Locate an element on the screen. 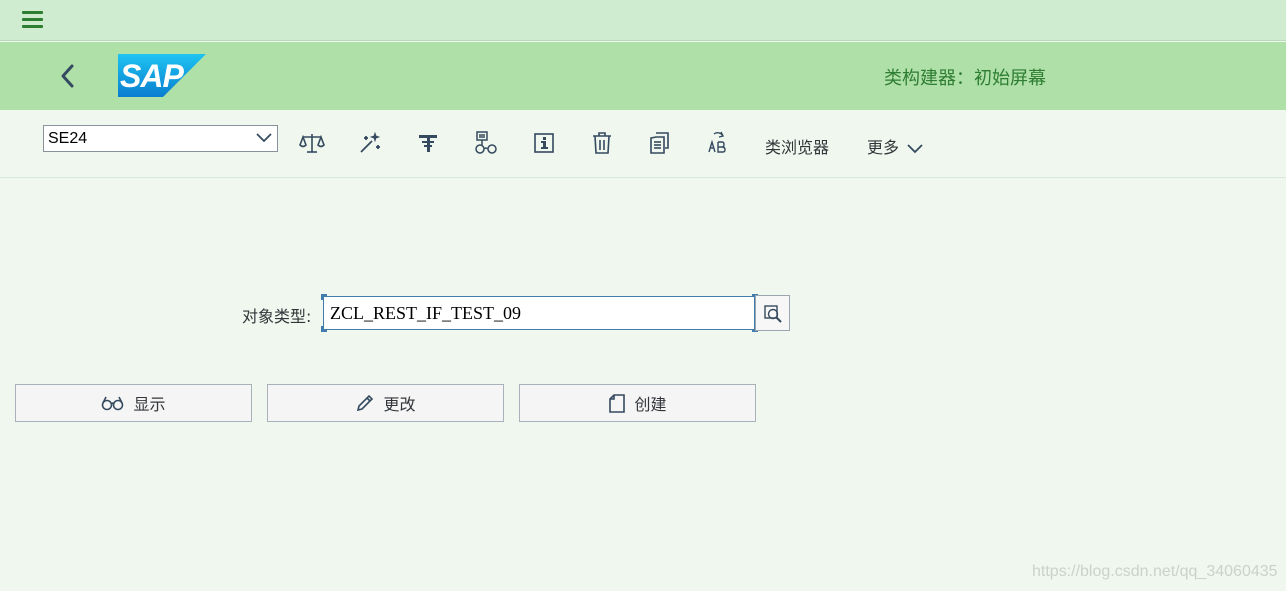  sap-logo: SAP is located at coordinates (162, 75).